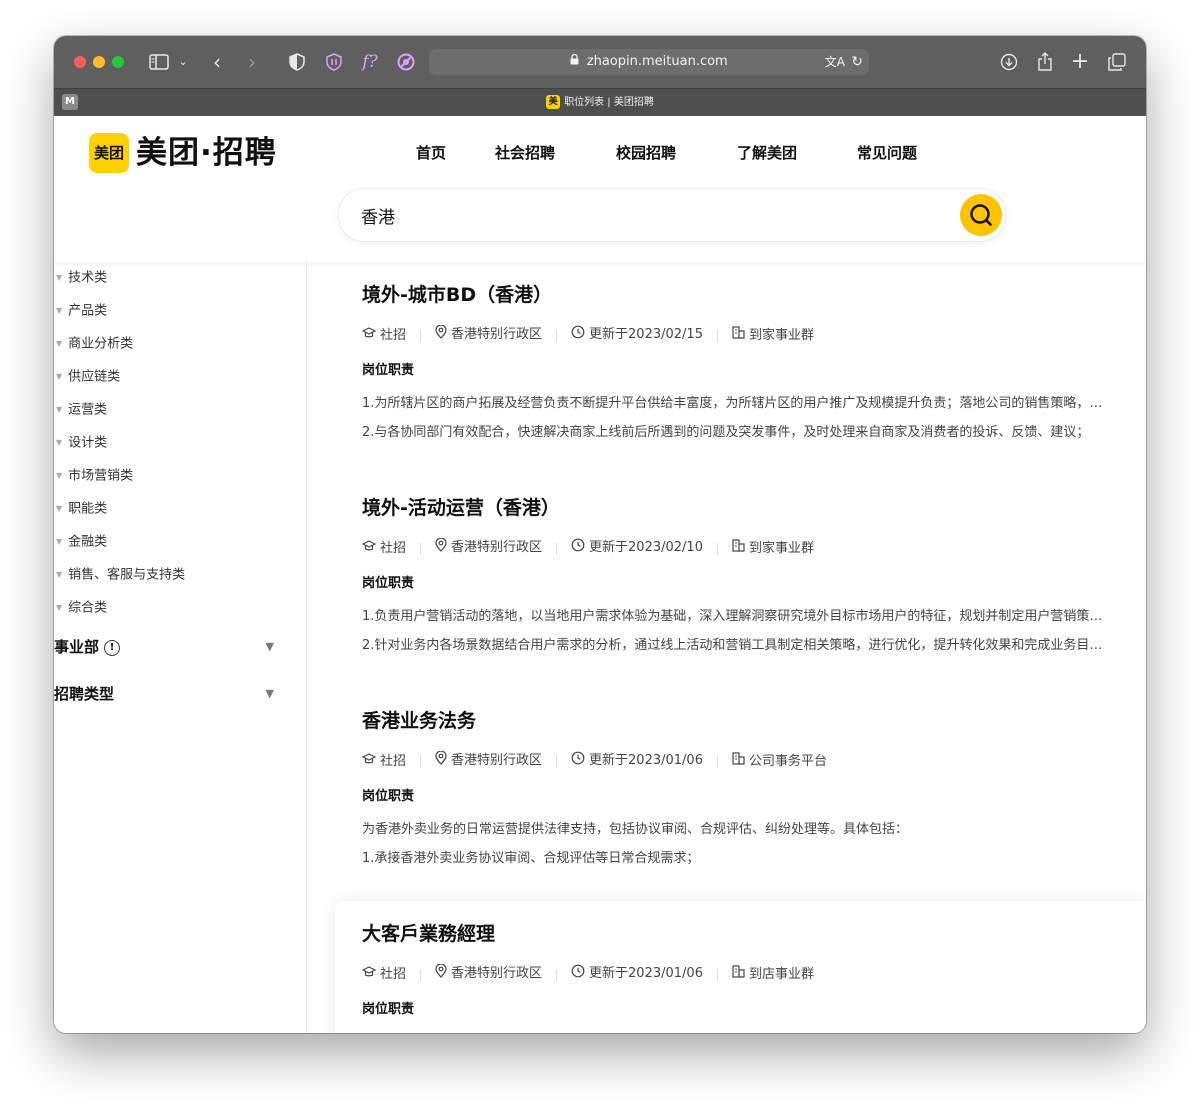  I want to click on category-item: ▼ 职能类, so click(81, 509).